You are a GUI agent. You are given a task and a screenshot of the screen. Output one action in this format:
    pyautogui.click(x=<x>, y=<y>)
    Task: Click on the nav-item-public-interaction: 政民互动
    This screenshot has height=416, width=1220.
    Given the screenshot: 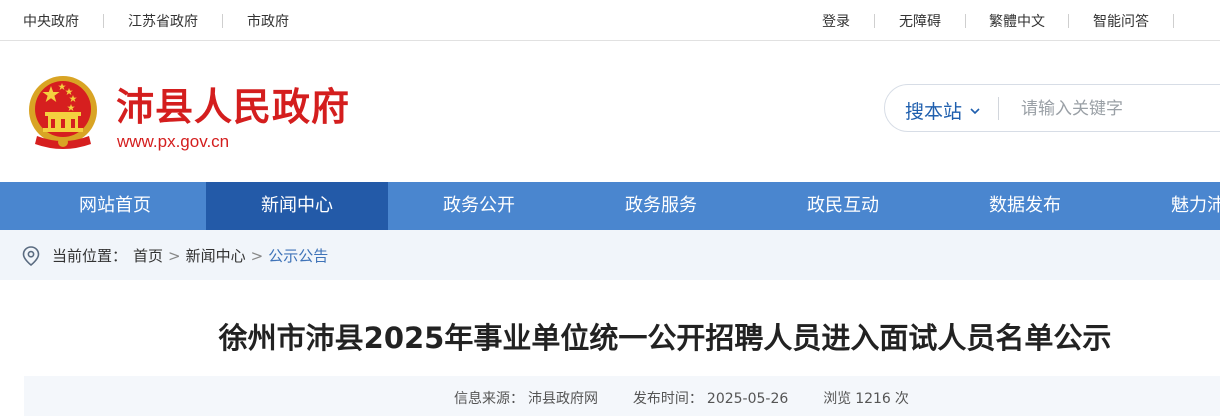 What is the action you would take?
    pyautogui.click(x=843, y=206)
    